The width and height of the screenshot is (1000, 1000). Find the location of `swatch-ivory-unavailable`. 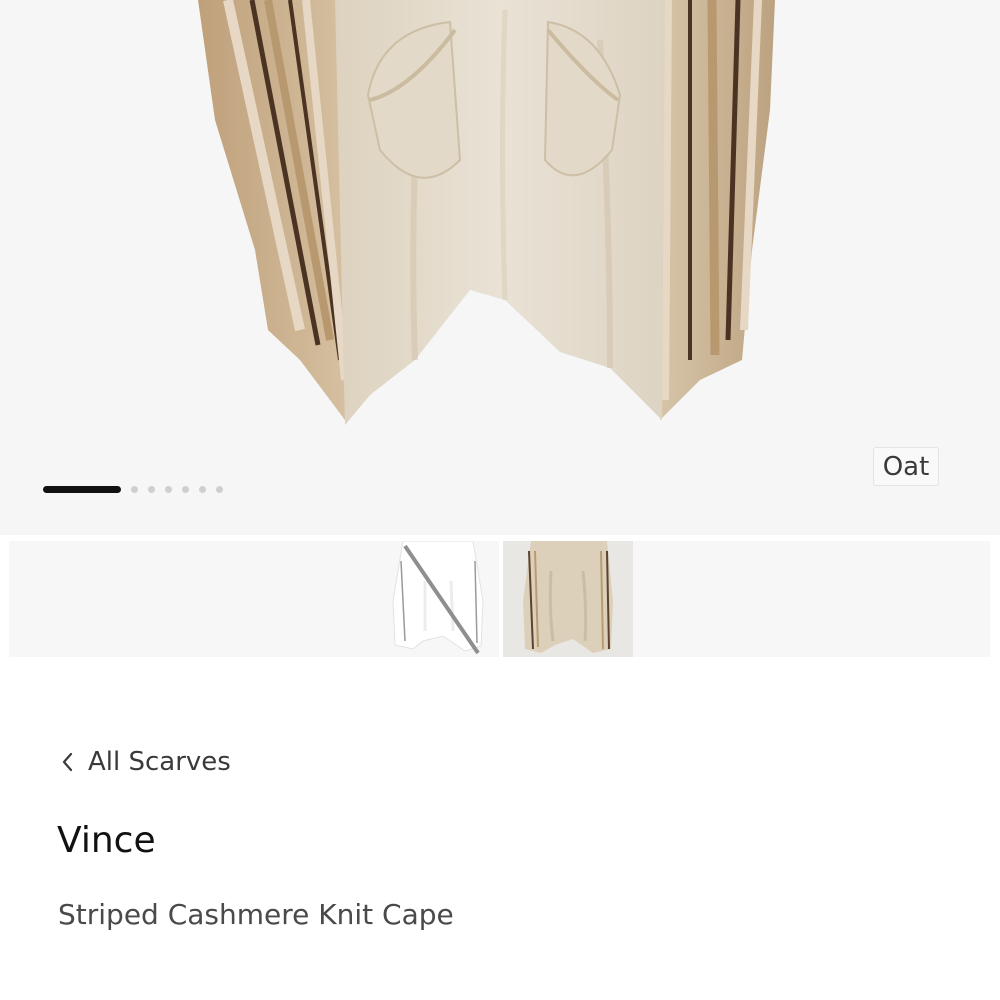

swatch-ivory-unavailable is located at coordinates (438, 599).